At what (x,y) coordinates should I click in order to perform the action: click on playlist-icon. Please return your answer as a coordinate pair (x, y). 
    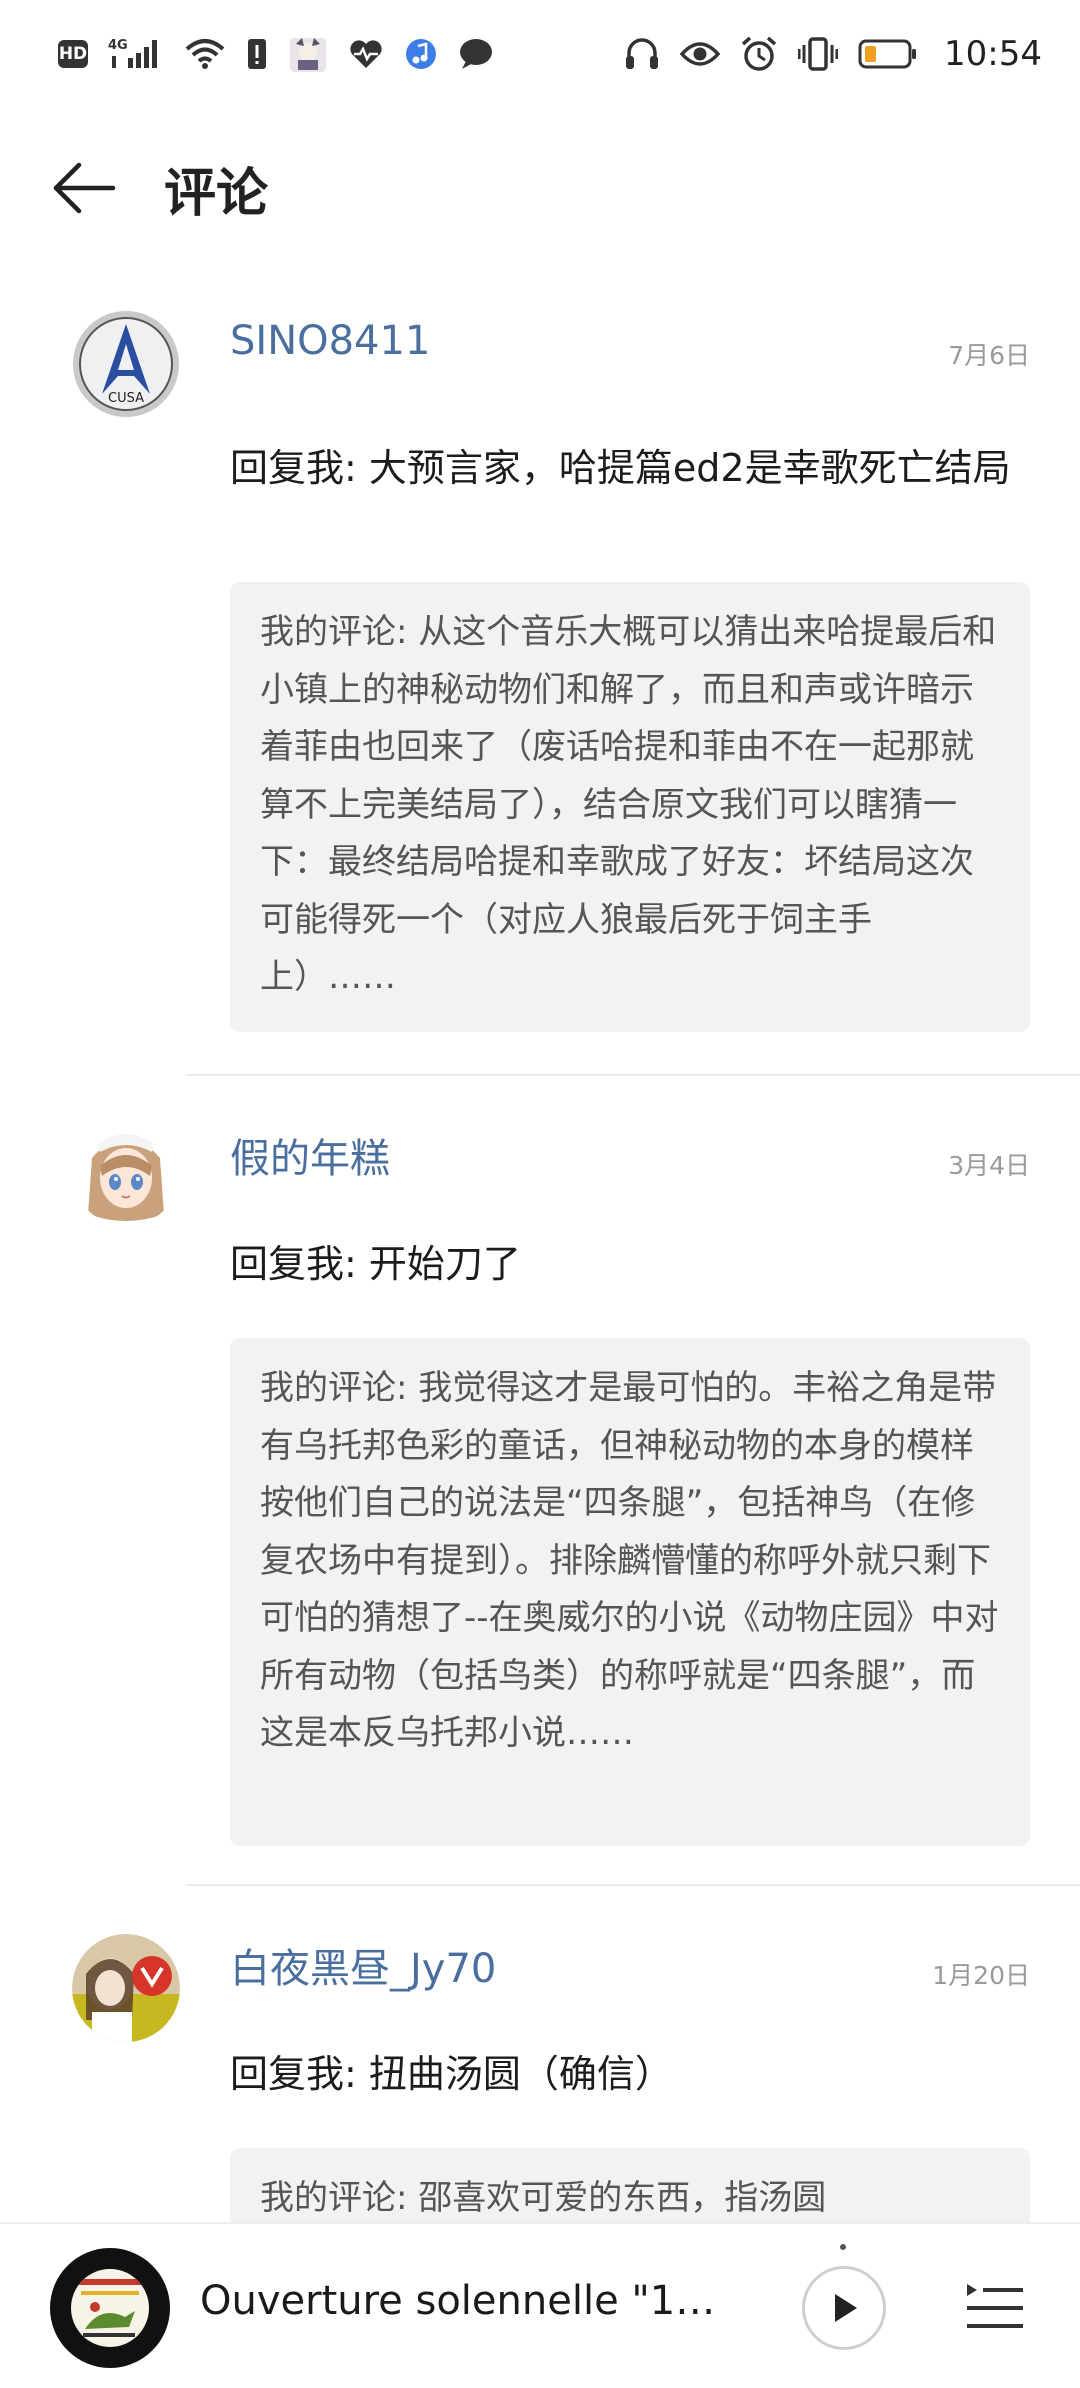
    Looking at the image, I should click on (995, 2306).